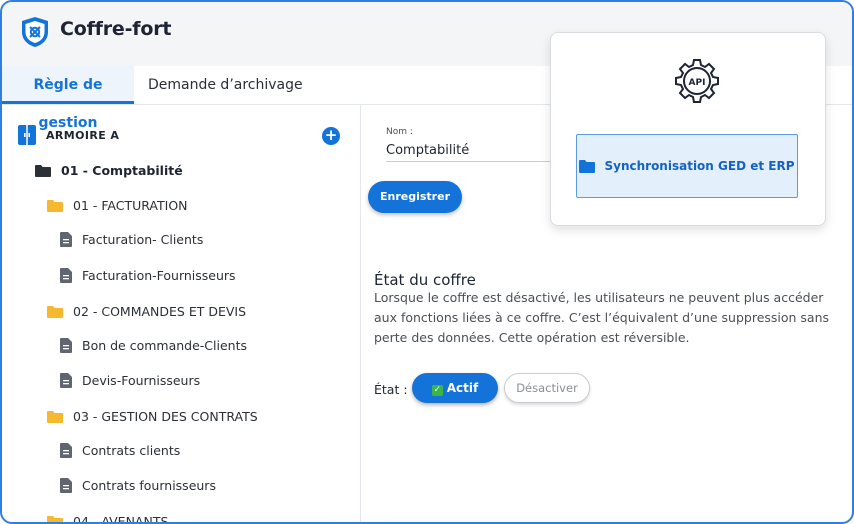 This screenshot has height=524, width=854. Describe the element at coordinates (149, 485) in the screenshot. I see `tree-document-label: Contrats fournisseurs` at that location.